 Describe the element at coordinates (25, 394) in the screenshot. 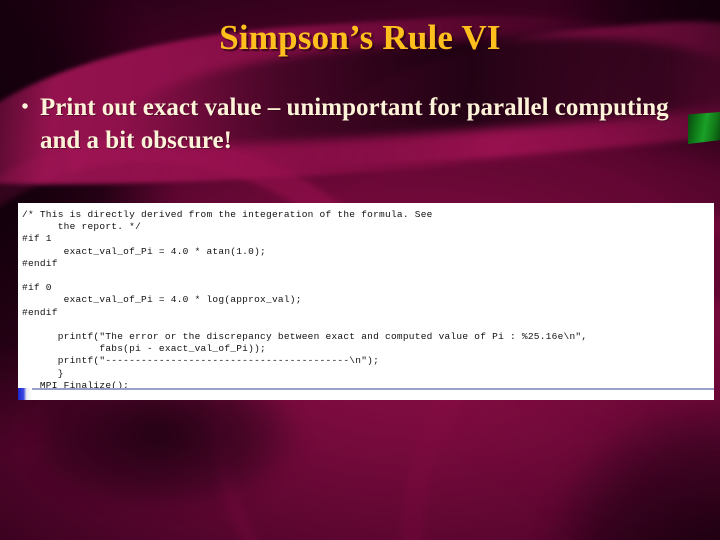

I see `panel-scrollbar-artifact` at that location.